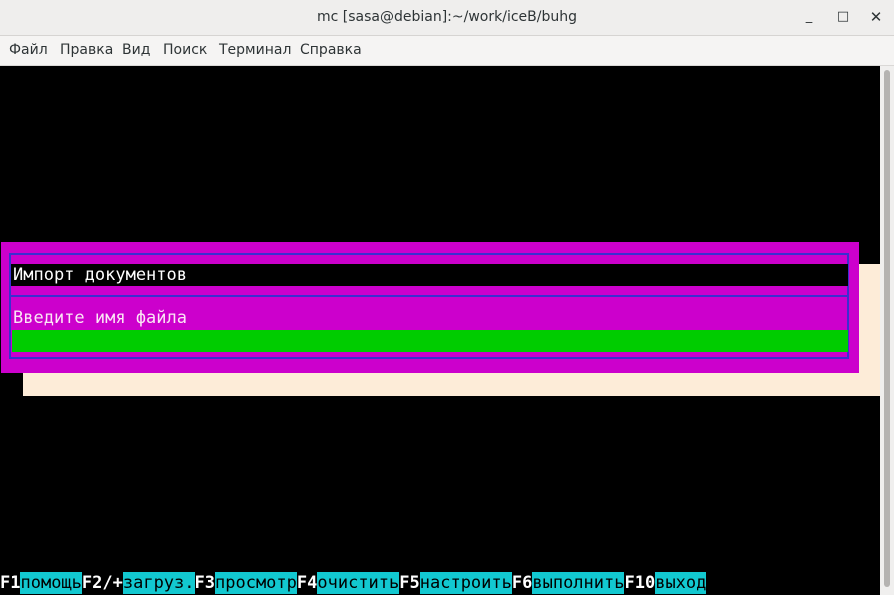 The image size is (894, 595). Describe the element at coordinates (331, 50) in the screenshot. I see `menu-help: Справка` at that location.